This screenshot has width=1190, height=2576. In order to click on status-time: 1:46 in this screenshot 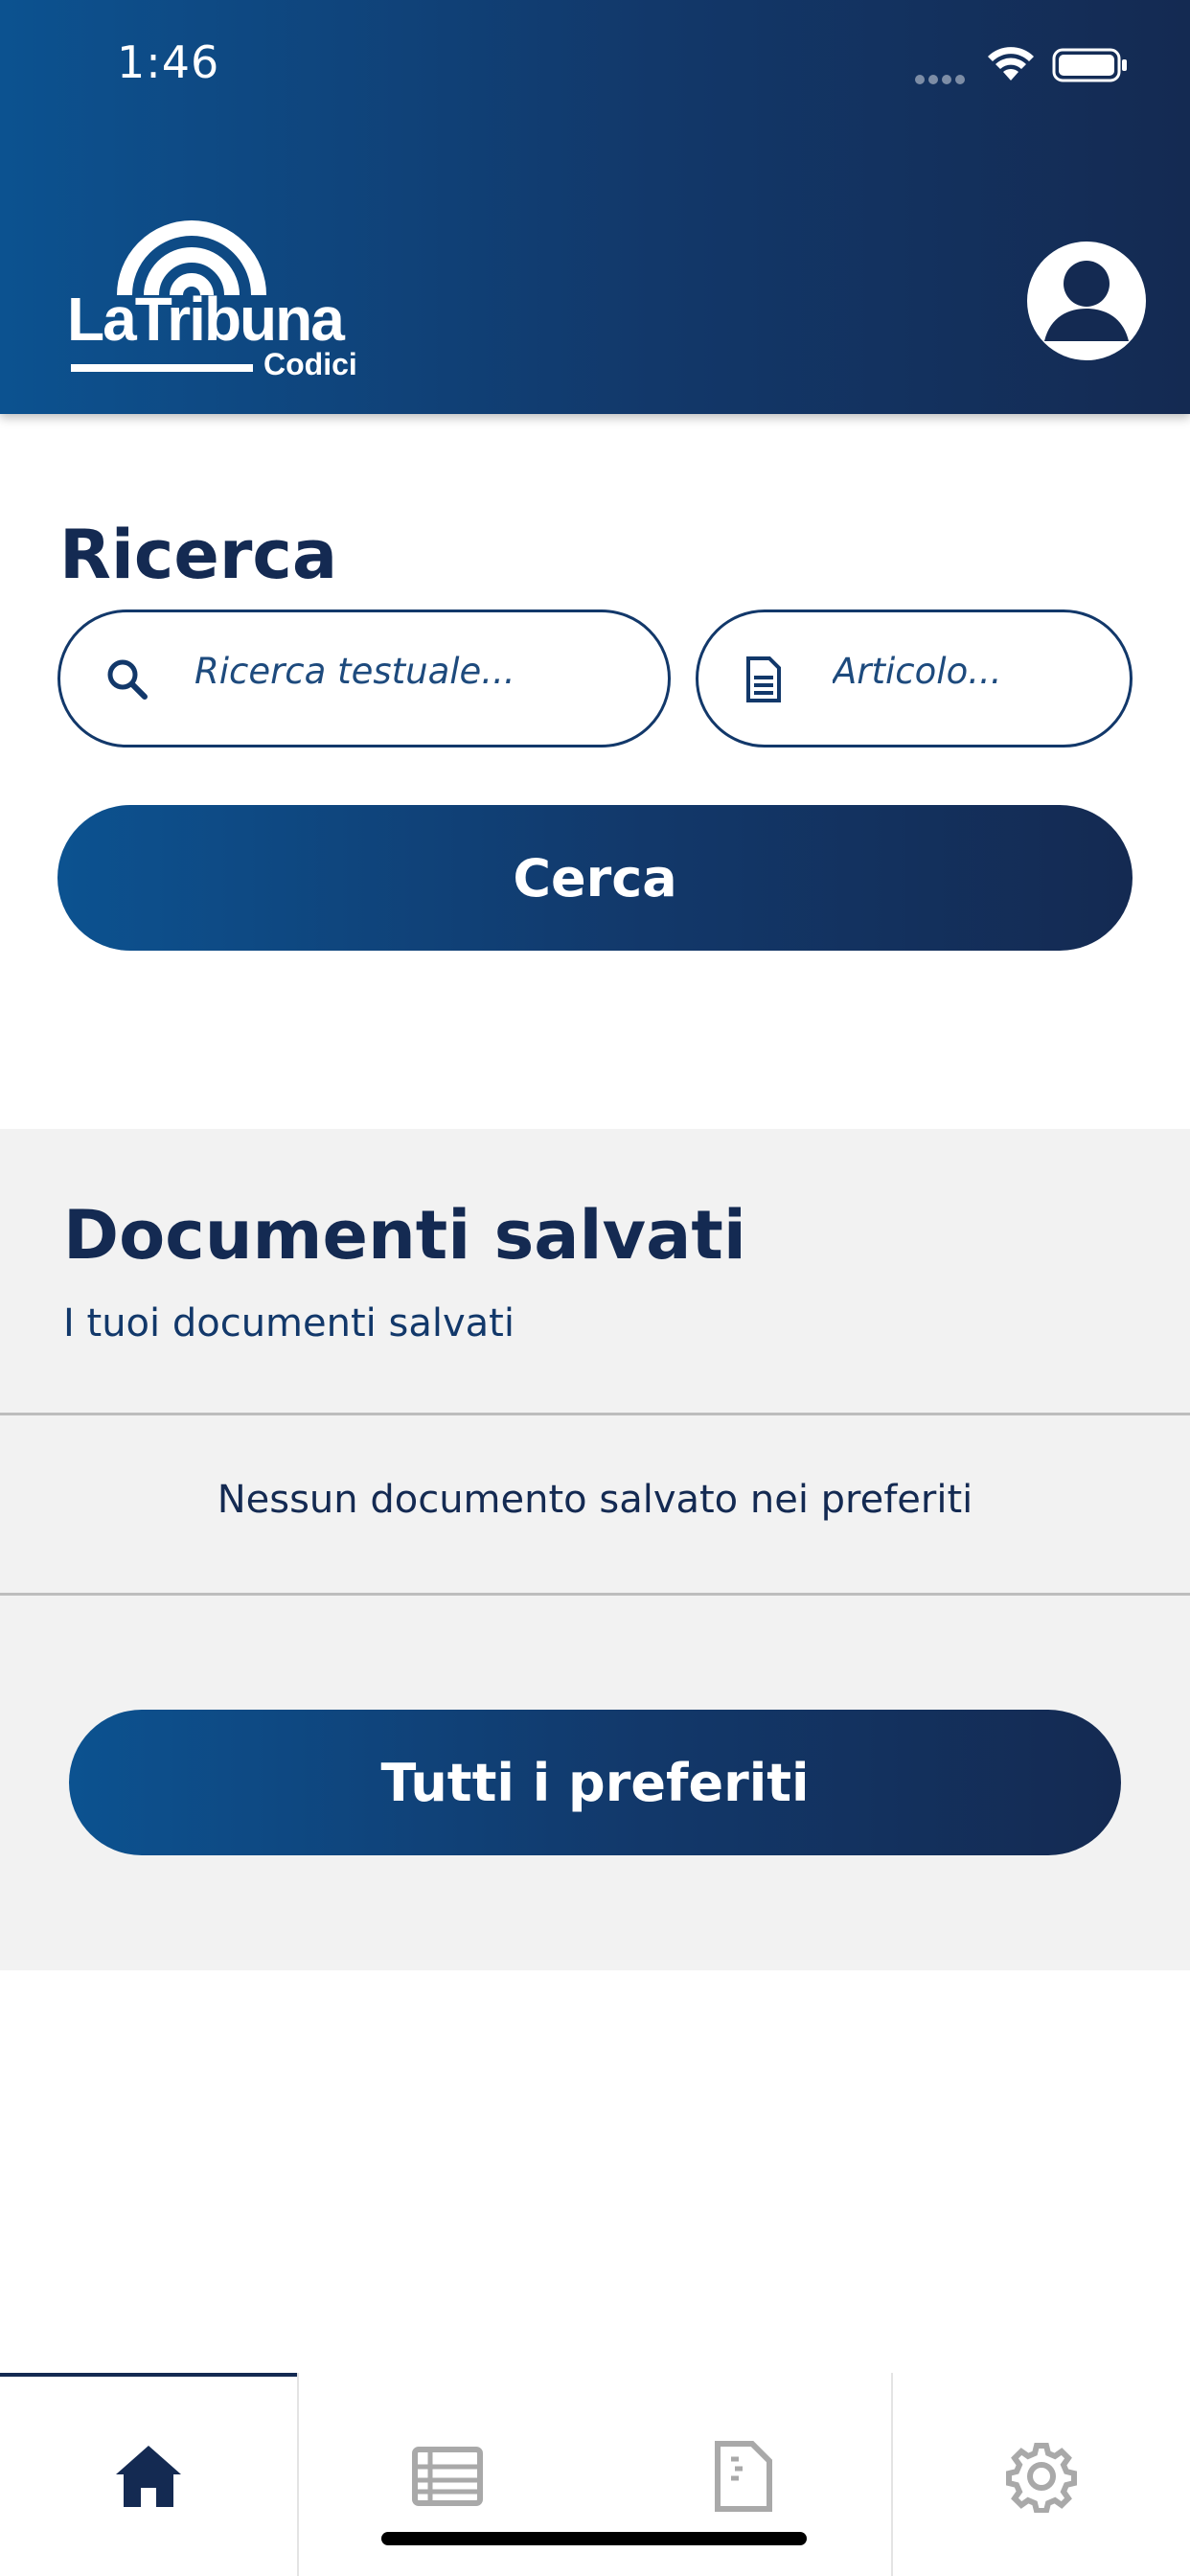, I will do `click(168, 62)`.